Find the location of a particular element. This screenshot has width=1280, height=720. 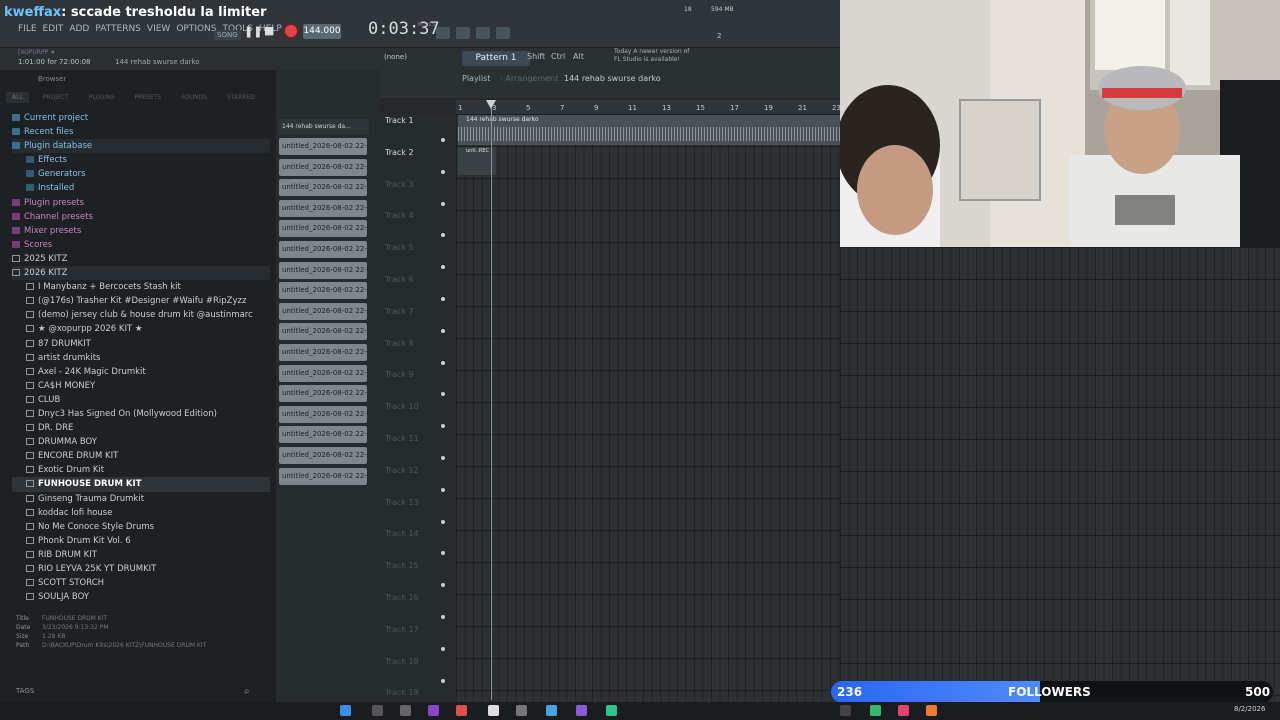

browser-tab: PROJECT is located at coordinates (56, 97).